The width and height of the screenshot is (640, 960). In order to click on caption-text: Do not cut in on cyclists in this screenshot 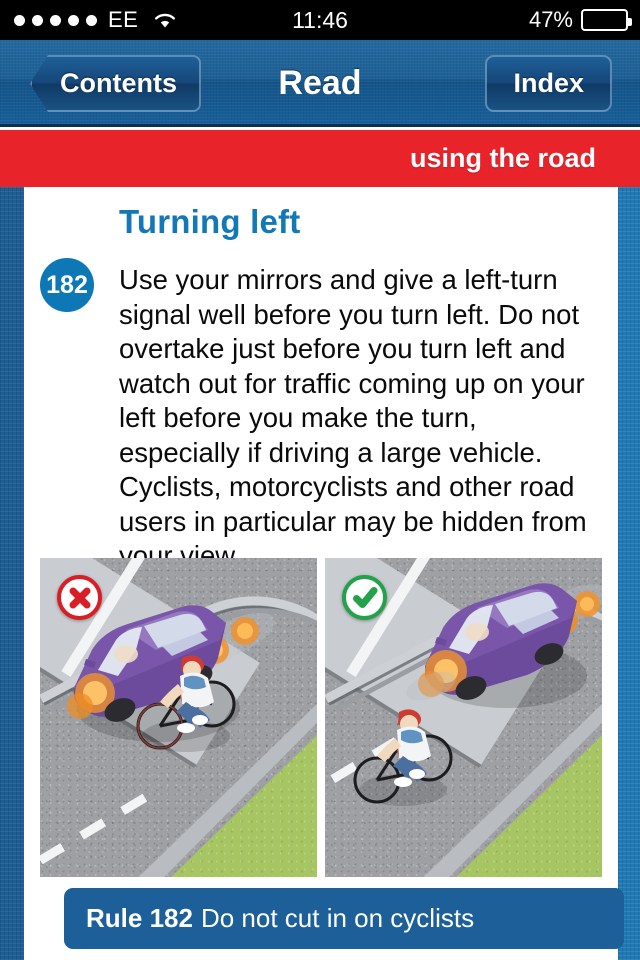, I will do `click(337, 918)`.